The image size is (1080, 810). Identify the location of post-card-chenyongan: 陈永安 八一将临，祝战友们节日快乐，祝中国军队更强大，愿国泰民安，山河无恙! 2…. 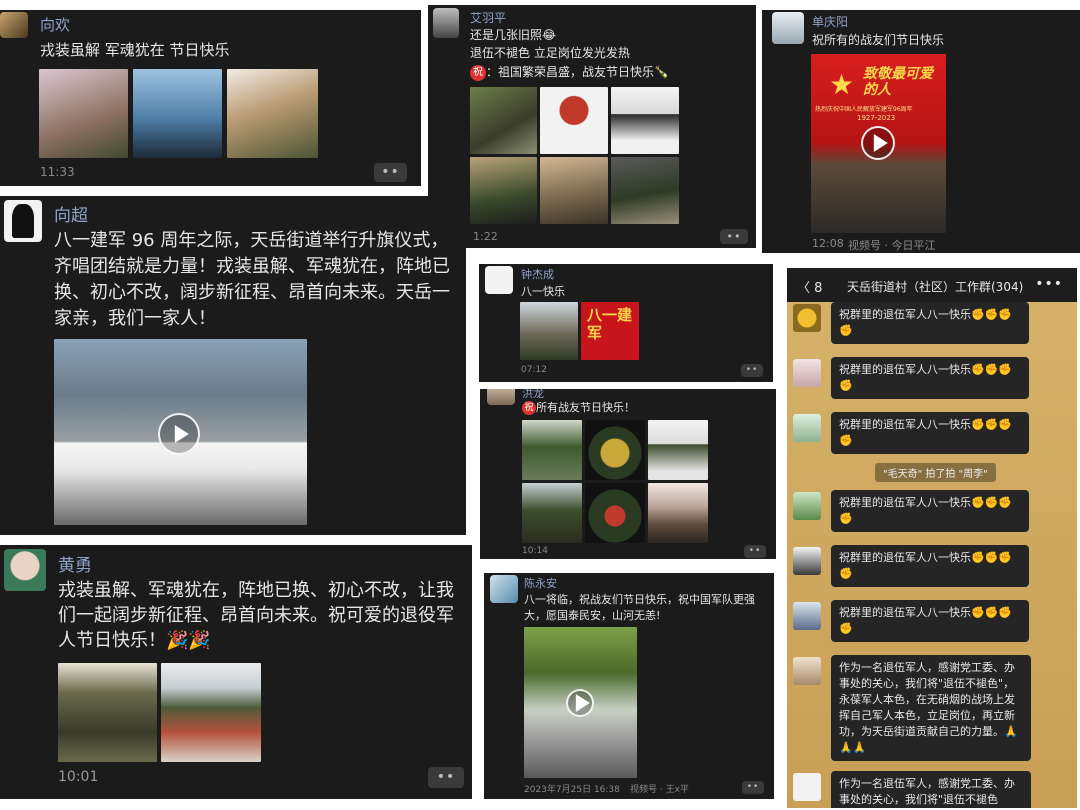
(629, 686).